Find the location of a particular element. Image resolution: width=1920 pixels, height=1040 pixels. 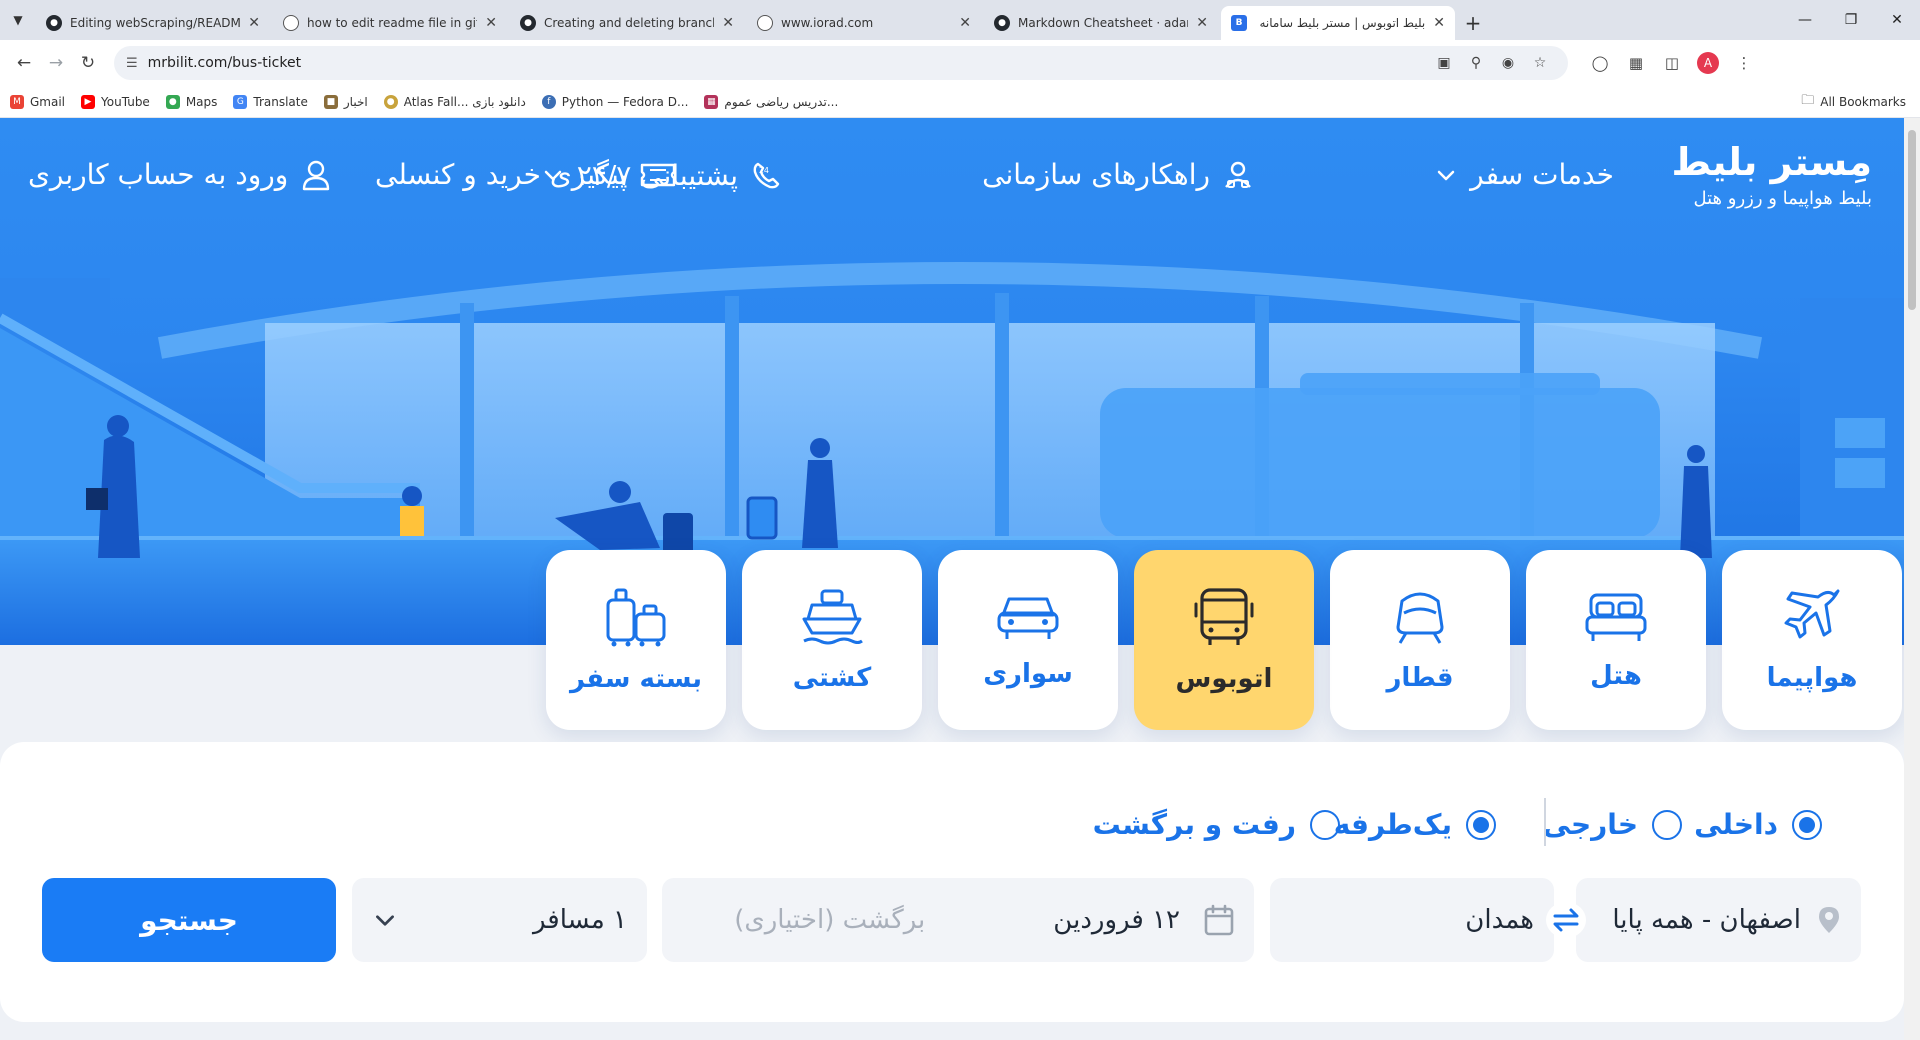

chevron-down-icon is located at coordinates (385, 920).